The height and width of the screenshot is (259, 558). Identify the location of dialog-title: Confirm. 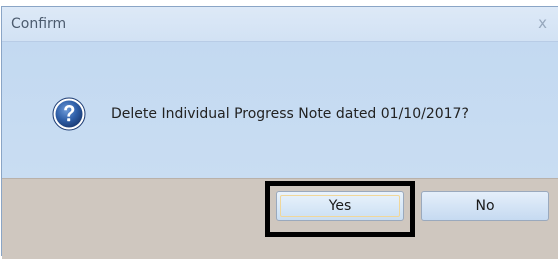
(39, 24).